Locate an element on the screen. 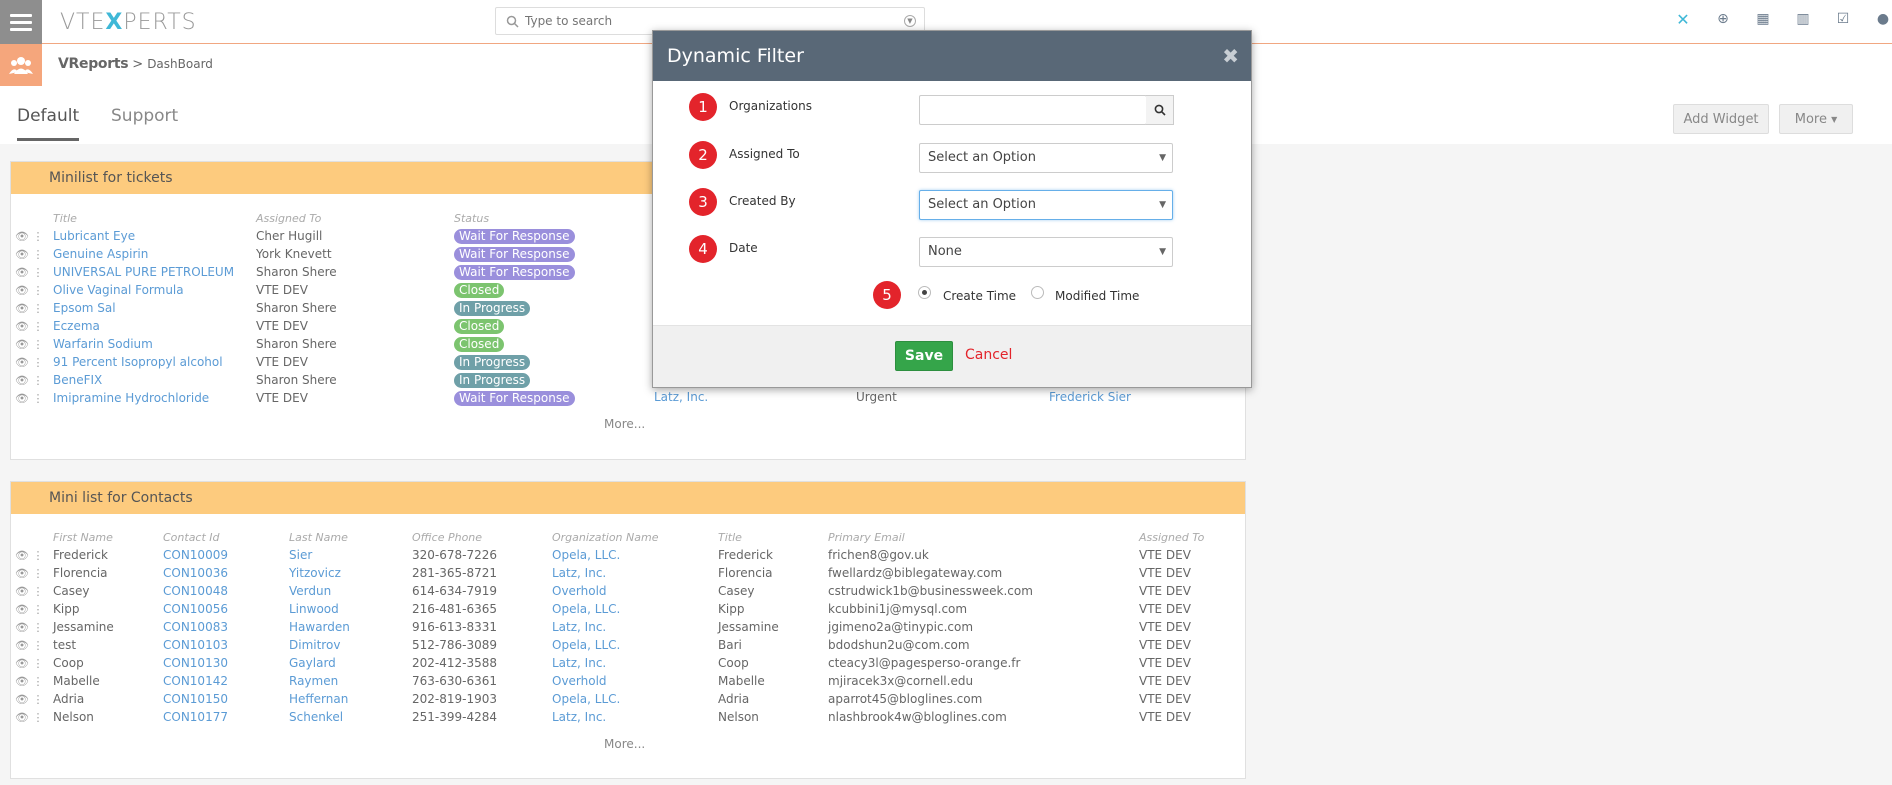  contact-cell-link: Raymen is located at coordinates (313, 681).